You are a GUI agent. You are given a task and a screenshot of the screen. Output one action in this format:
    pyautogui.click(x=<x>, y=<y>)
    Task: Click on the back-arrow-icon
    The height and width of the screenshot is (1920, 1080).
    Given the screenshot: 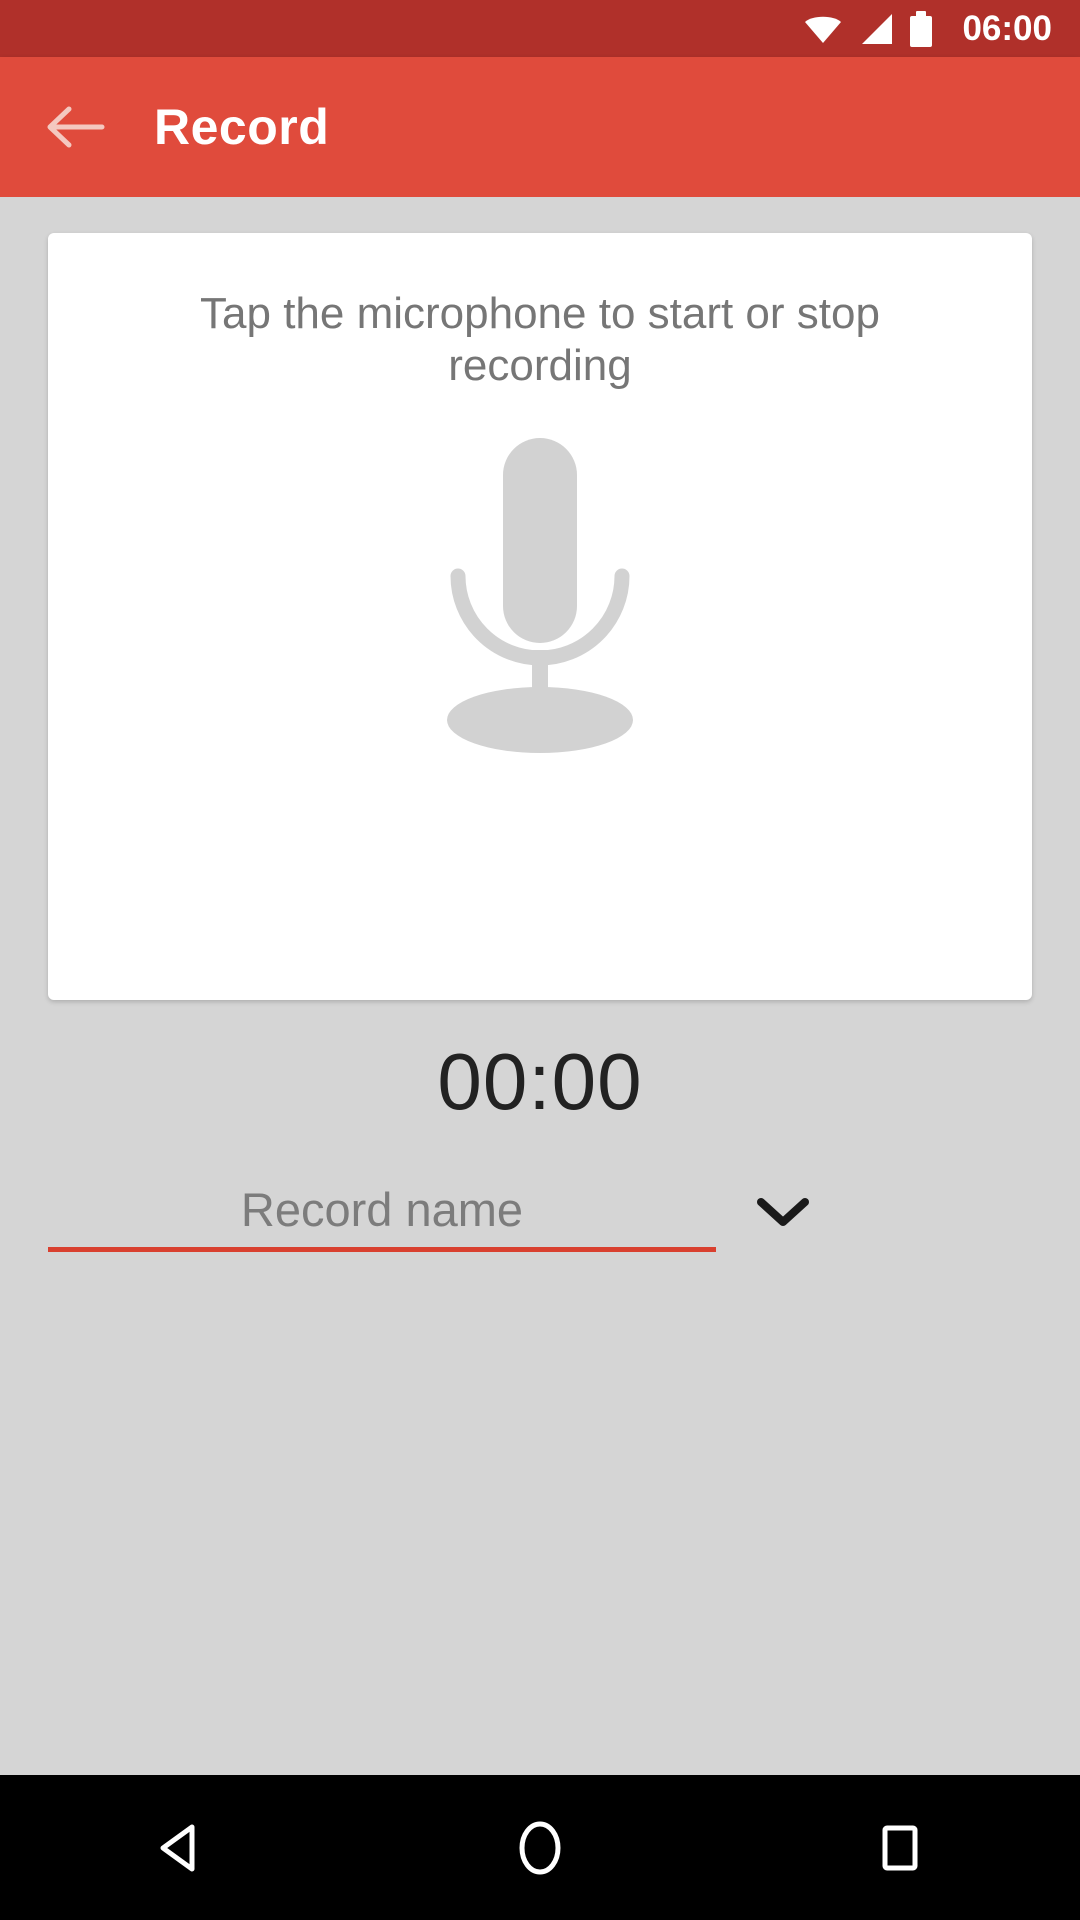 What is the action you would take?
    pyautogui.click(x=75, y=127)
    